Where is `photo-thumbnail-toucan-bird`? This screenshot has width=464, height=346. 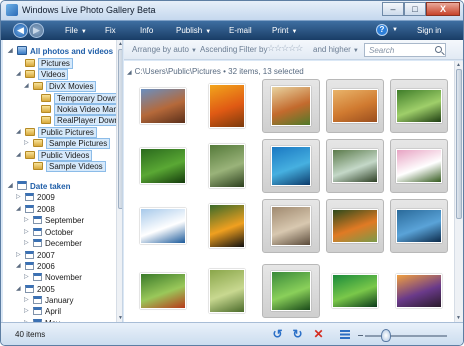
photo-thumbnail-toucan-bird is located at coordinates (227, 226).